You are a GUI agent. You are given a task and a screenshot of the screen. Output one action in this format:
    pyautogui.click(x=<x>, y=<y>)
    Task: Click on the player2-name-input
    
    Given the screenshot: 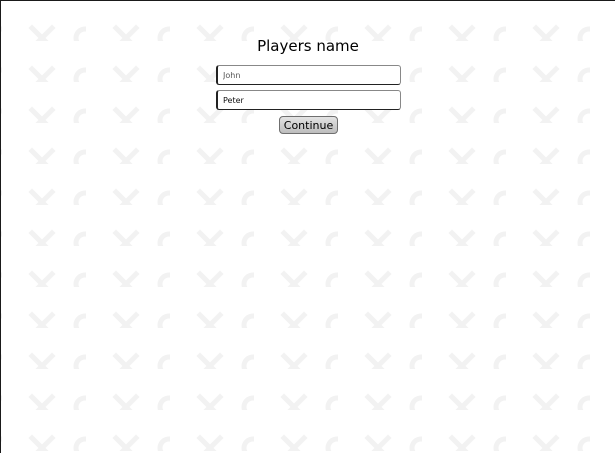 What is the action you would take?
    pyautogui.click(x=308, y=100)
    